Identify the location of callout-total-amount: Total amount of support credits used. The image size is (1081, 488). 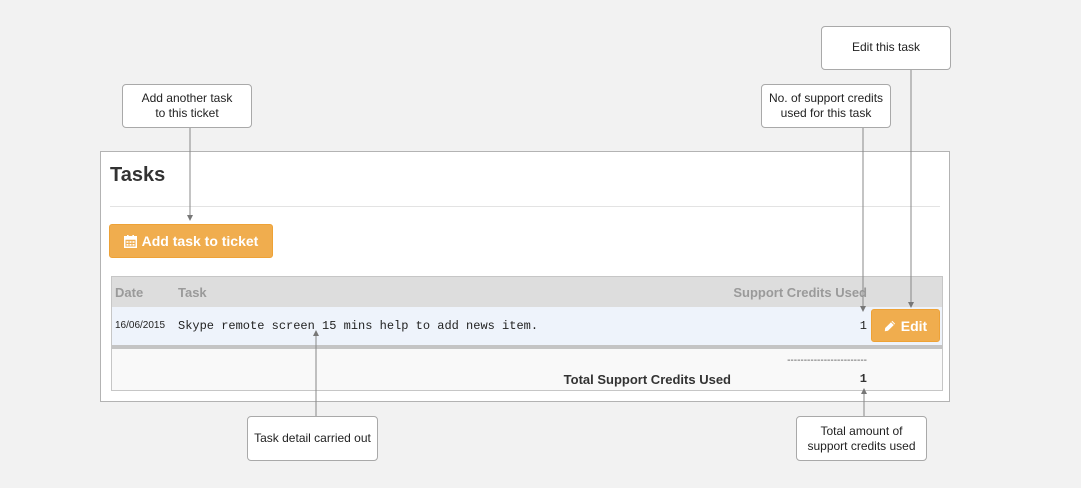
(861, 438).